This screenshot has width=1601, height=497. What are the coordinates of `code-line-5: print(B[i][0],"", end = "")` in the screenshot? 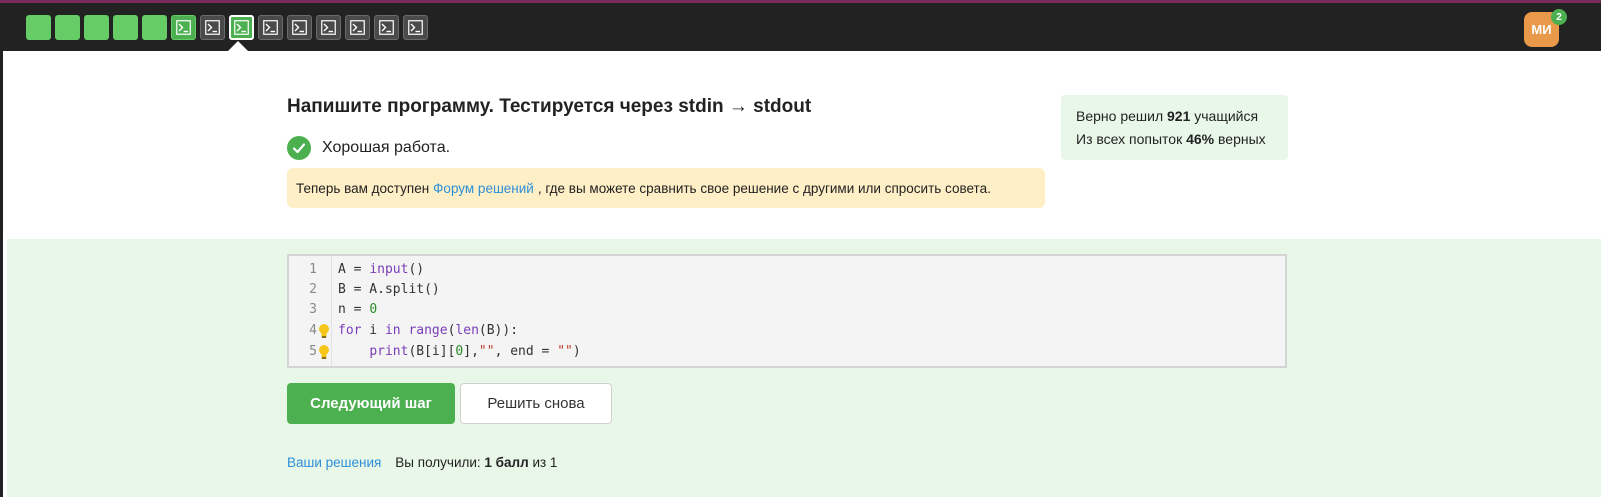 It's located at (459, 352).